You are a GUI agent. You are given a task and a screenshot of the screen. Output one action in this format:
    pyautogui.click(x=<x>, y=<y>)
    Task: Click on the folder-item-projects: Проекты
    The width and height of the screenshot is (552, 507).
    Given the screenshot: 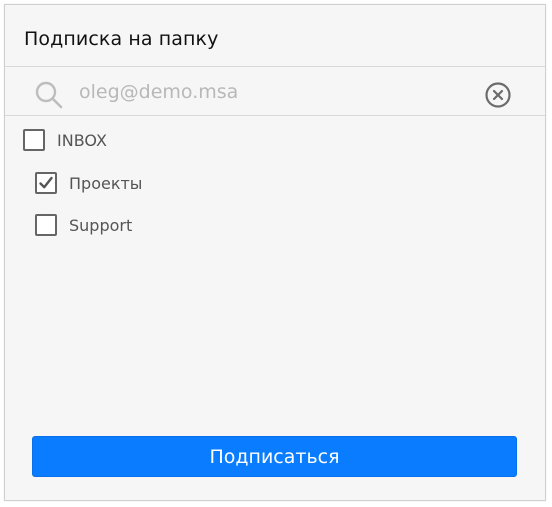 What is the action you would take?
    pyautogui.click(x=88, y=183)
    